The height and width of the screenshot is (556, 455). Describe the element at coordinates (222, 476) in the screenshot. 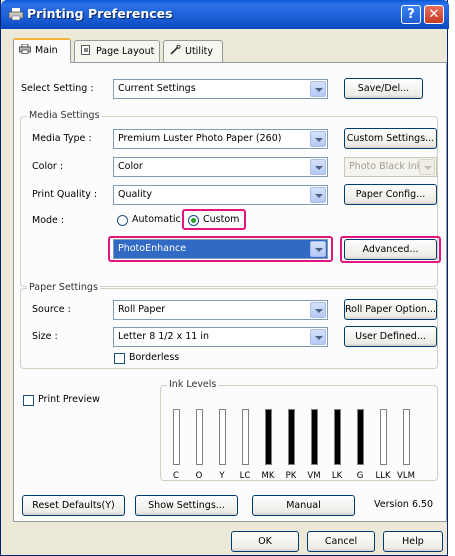

I see `ink-label-y: Y` at that location.